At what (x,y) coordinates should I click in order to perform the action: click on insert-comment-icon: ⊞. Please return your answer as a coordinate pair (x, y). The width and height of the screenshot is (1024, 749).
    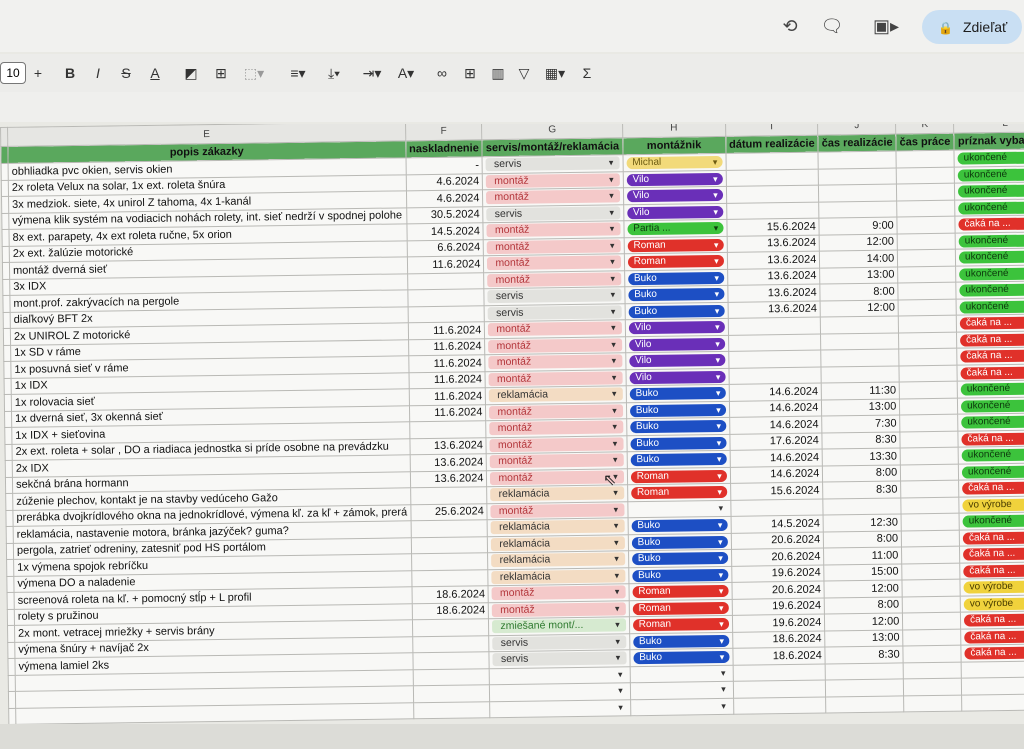
    Looking at the image, I should click on (470, 73).